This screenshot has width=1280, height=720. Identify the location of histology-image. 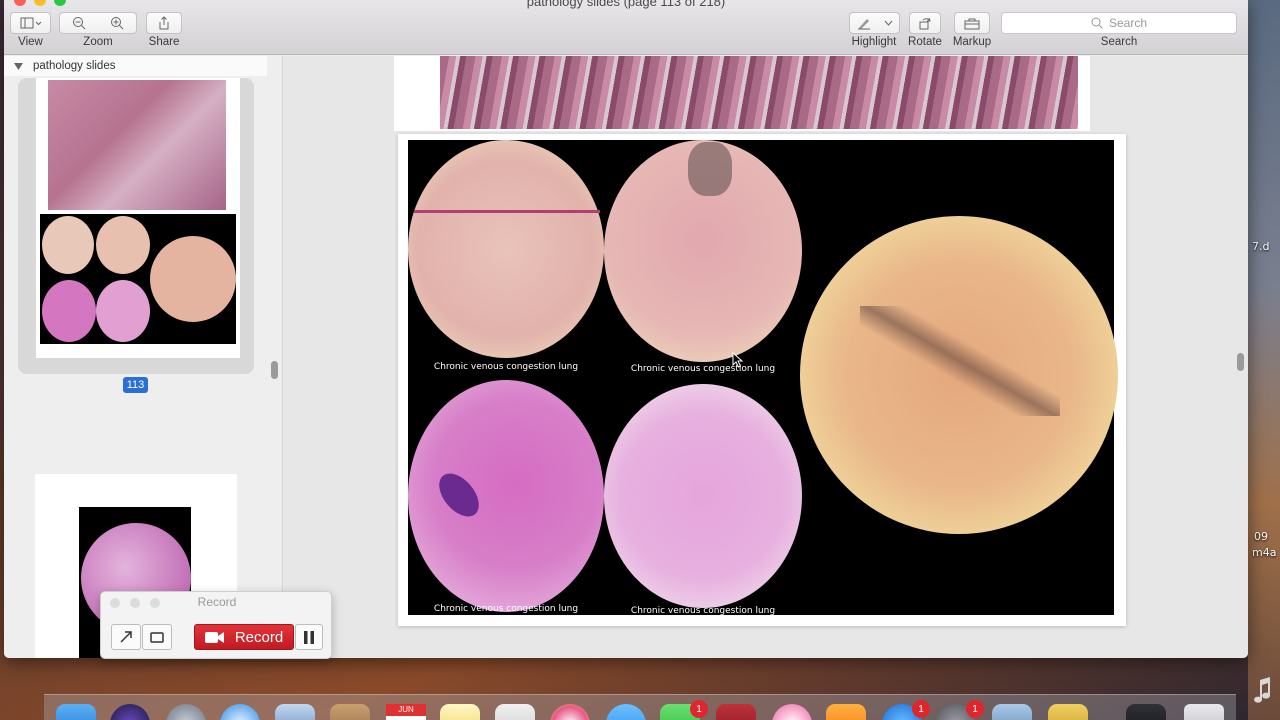
(759, 92).